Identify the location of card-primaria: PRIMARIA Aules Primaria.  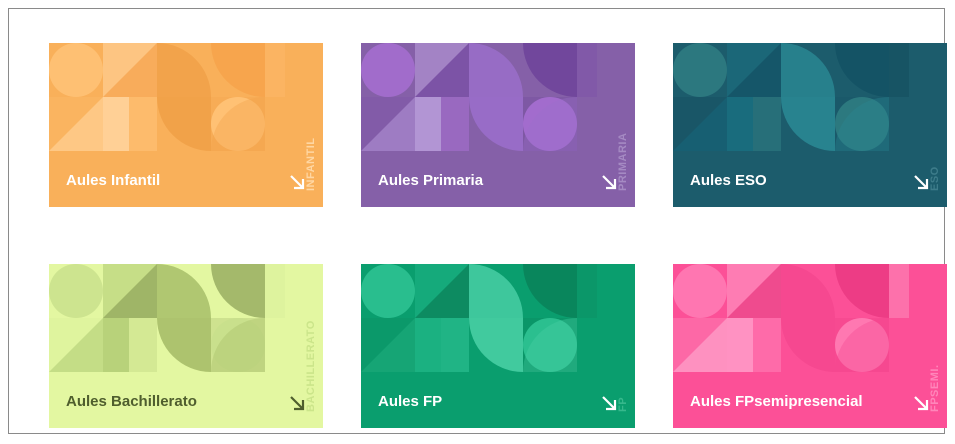
(498, 125).